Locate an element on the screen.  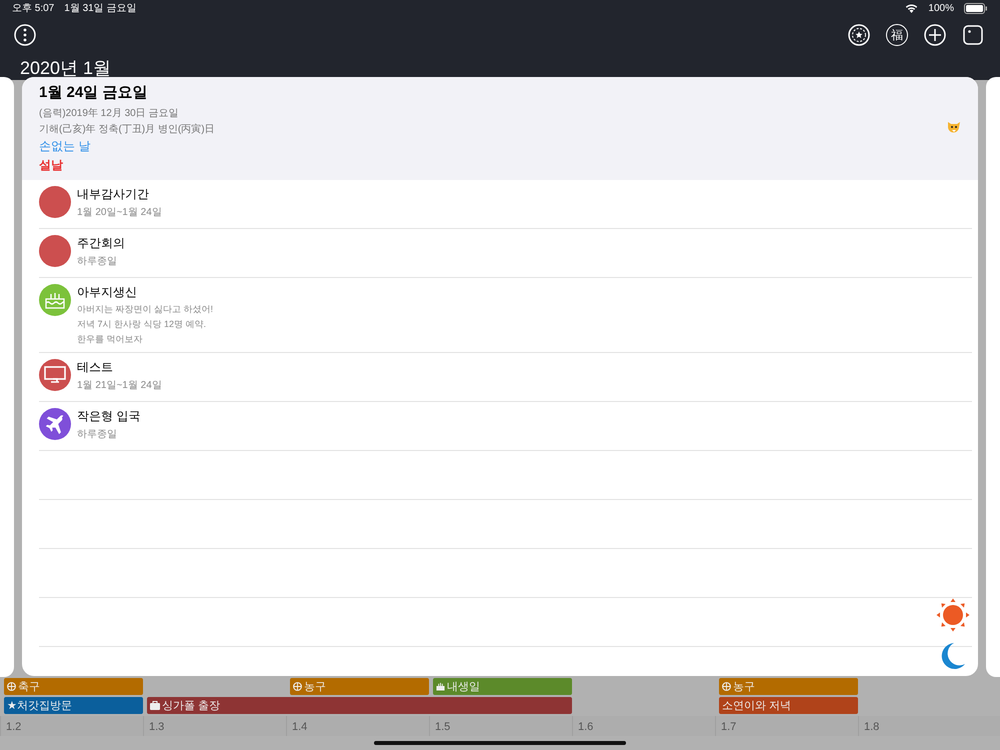
event-row: 주간회의 하루종일 is located at coordinates (505, 253).